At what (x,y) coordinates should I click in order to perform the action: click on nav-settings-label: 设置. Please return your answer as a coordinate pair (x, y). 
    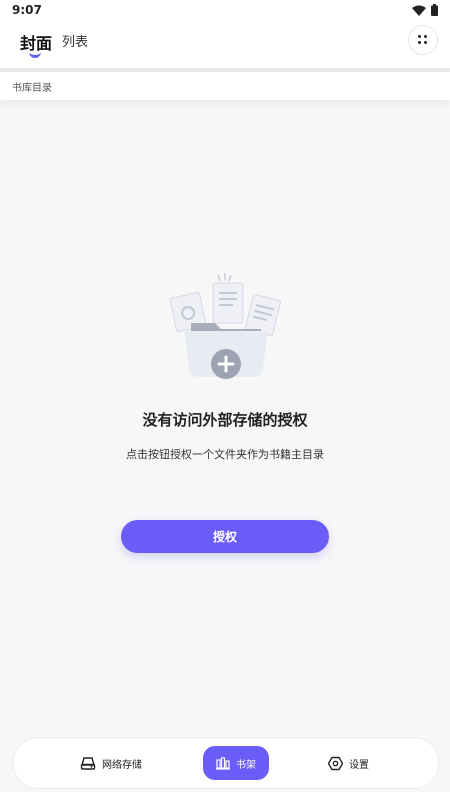
    Looking at the image, I should click on (359, 765).